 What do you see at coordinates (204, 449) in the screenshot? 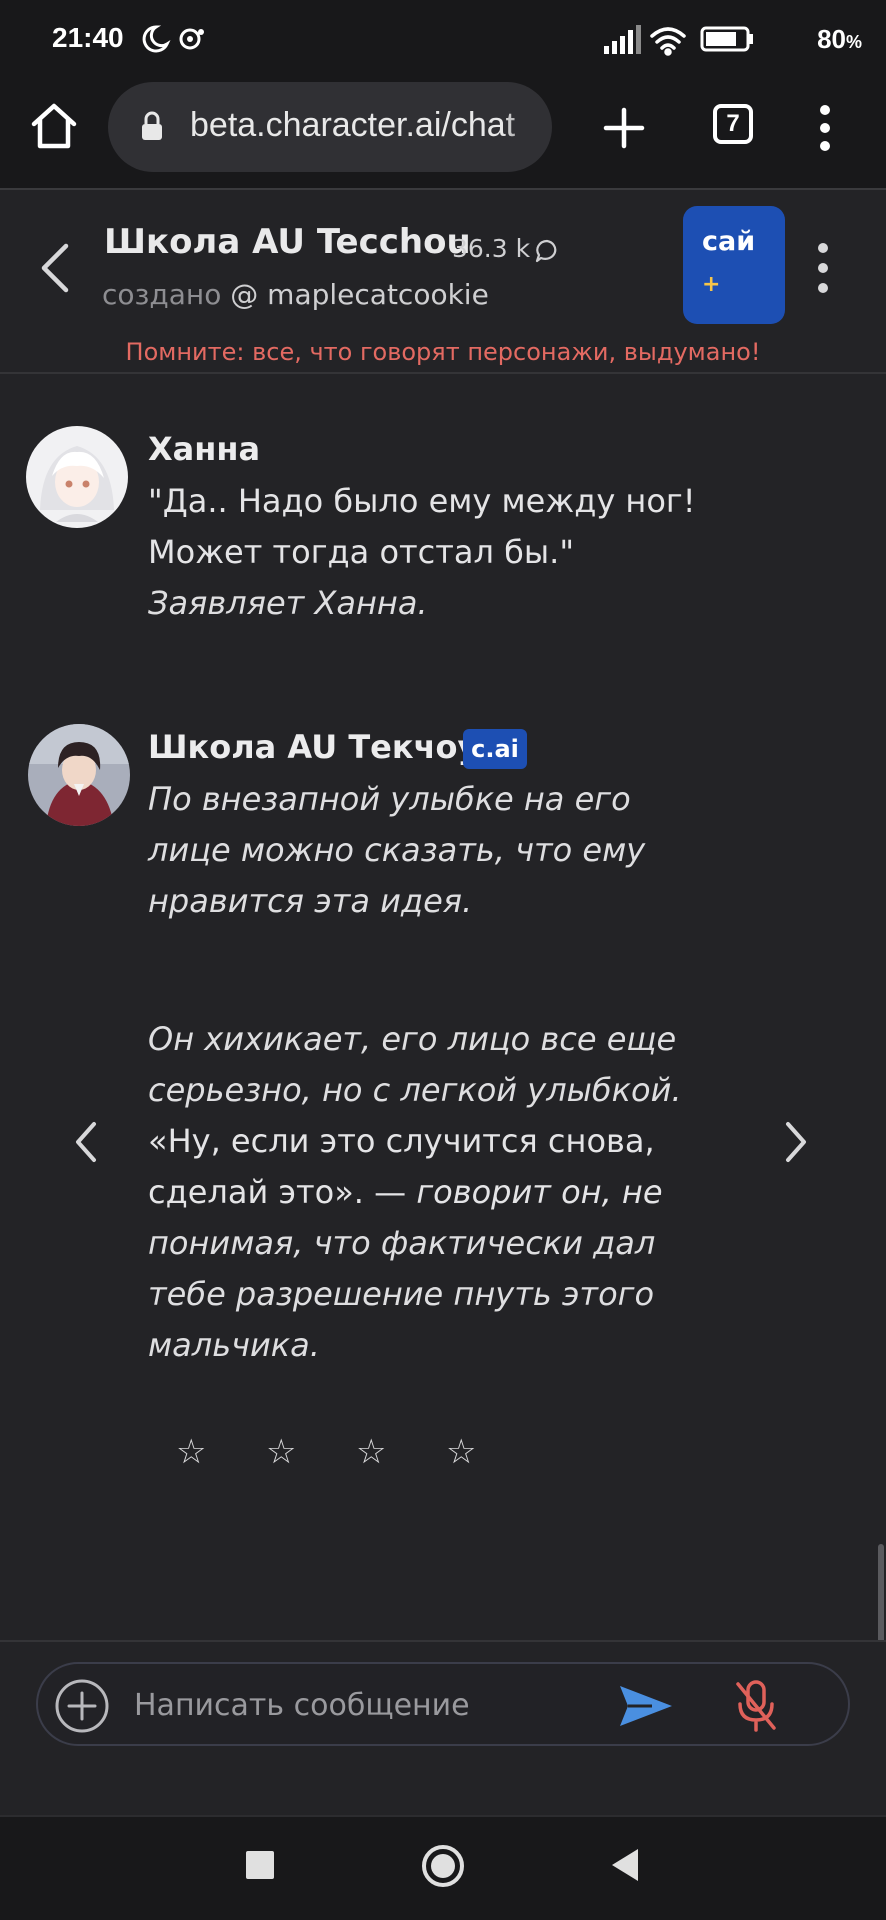
I see `message-author: Ханна` at bounding box center [204, 449].